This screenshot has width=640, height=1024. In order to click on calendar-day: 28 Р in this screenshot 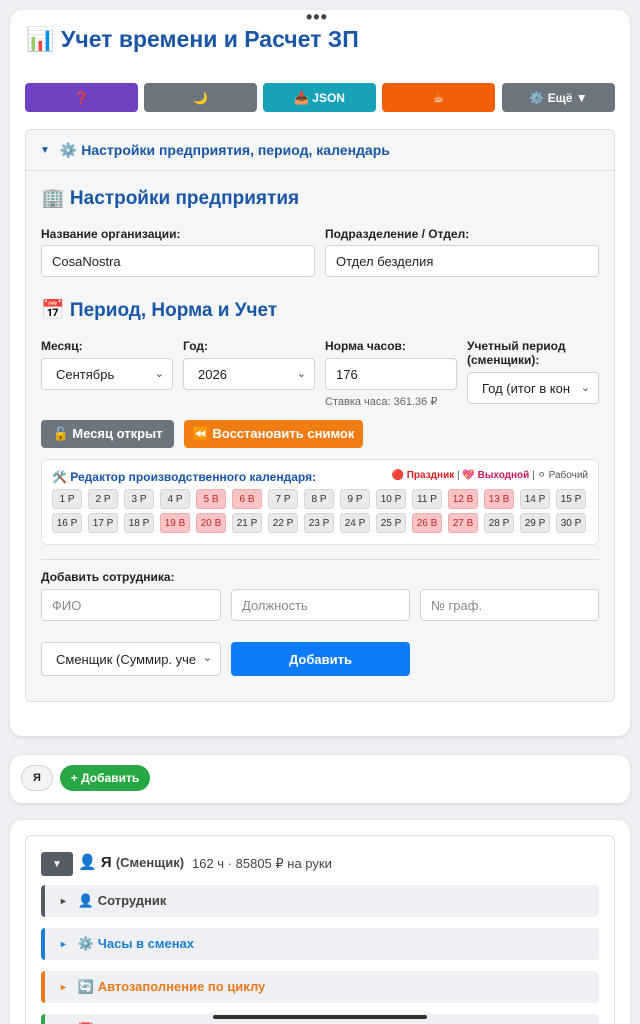, I will do `click(499, 523)`.